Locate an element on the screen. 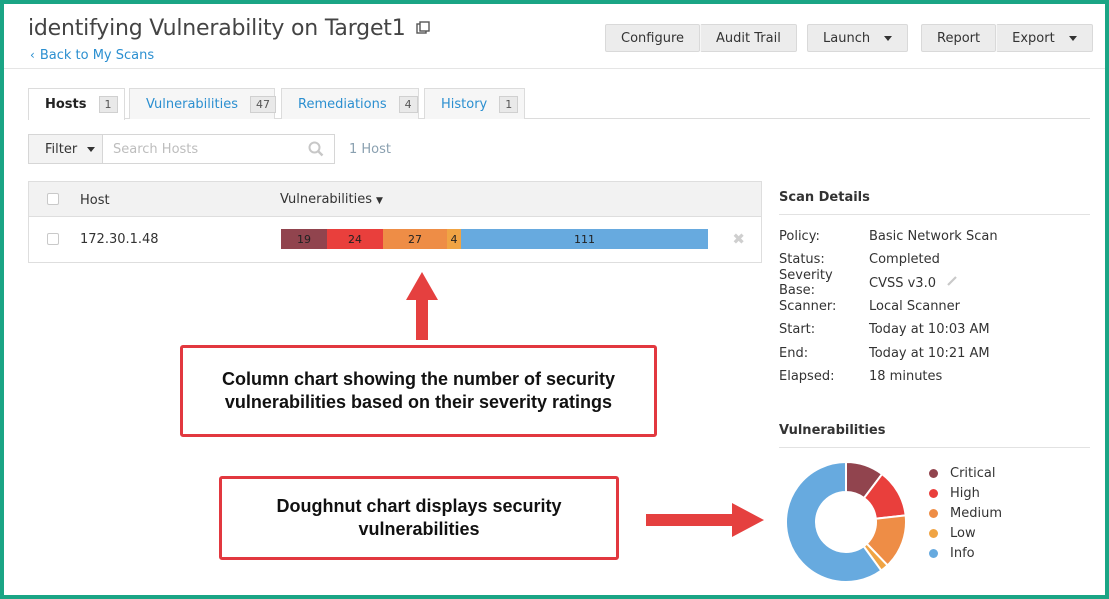 Image resolution: width=1109 pixels, height=599 pixels. detail-value: CVSS v3.0 is located at coordinates (902, 283).